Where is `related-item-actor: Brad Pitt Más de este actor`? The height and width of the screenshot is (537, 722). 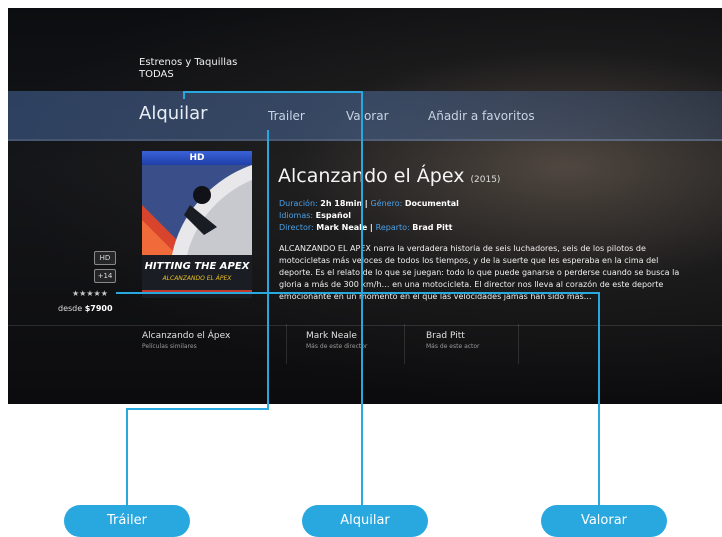 related-item-actor: Brad Pitt Más de este actor is located at coordinates (453, 340).